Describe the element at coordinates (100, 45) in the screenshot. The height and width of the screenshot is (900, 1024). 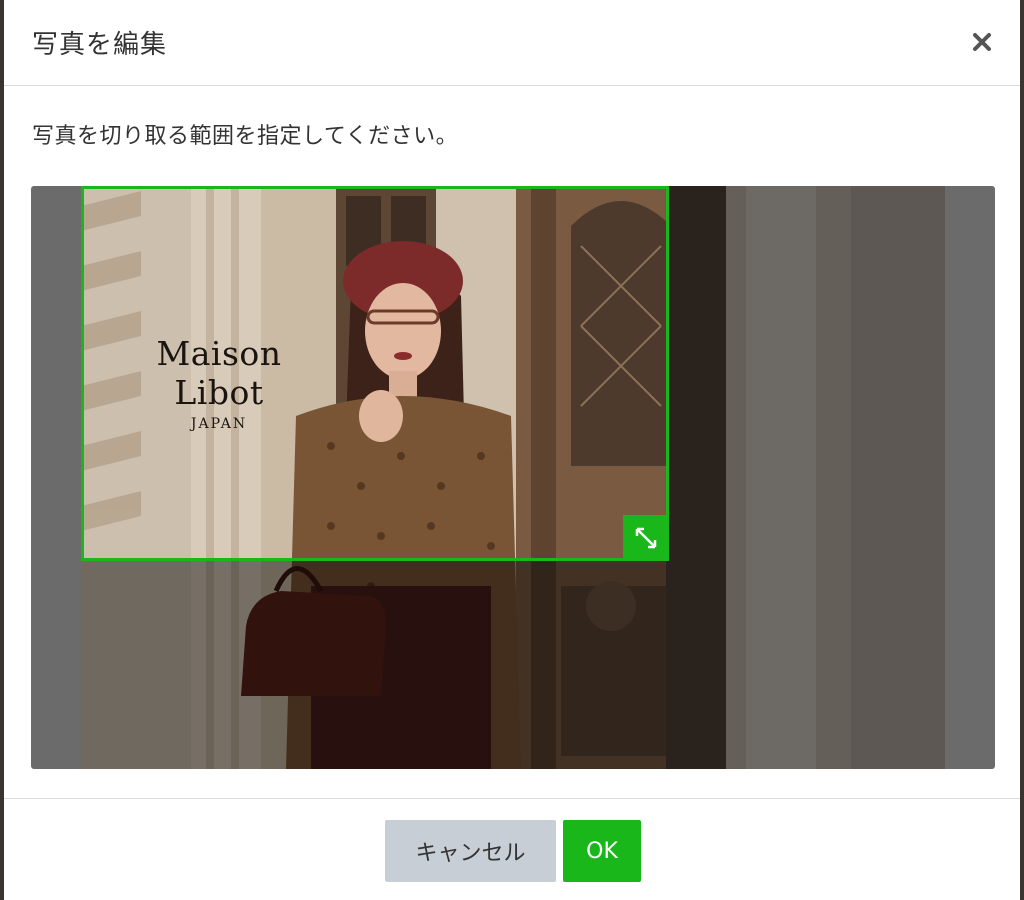
I see `dialog-title: 写真を編集` at that location.